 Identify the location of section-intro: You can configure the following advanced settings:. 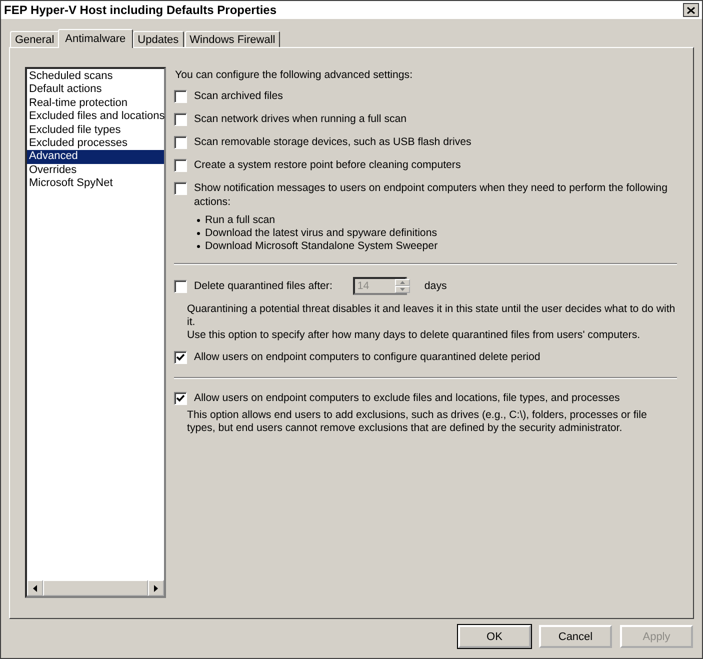
(294, 75).